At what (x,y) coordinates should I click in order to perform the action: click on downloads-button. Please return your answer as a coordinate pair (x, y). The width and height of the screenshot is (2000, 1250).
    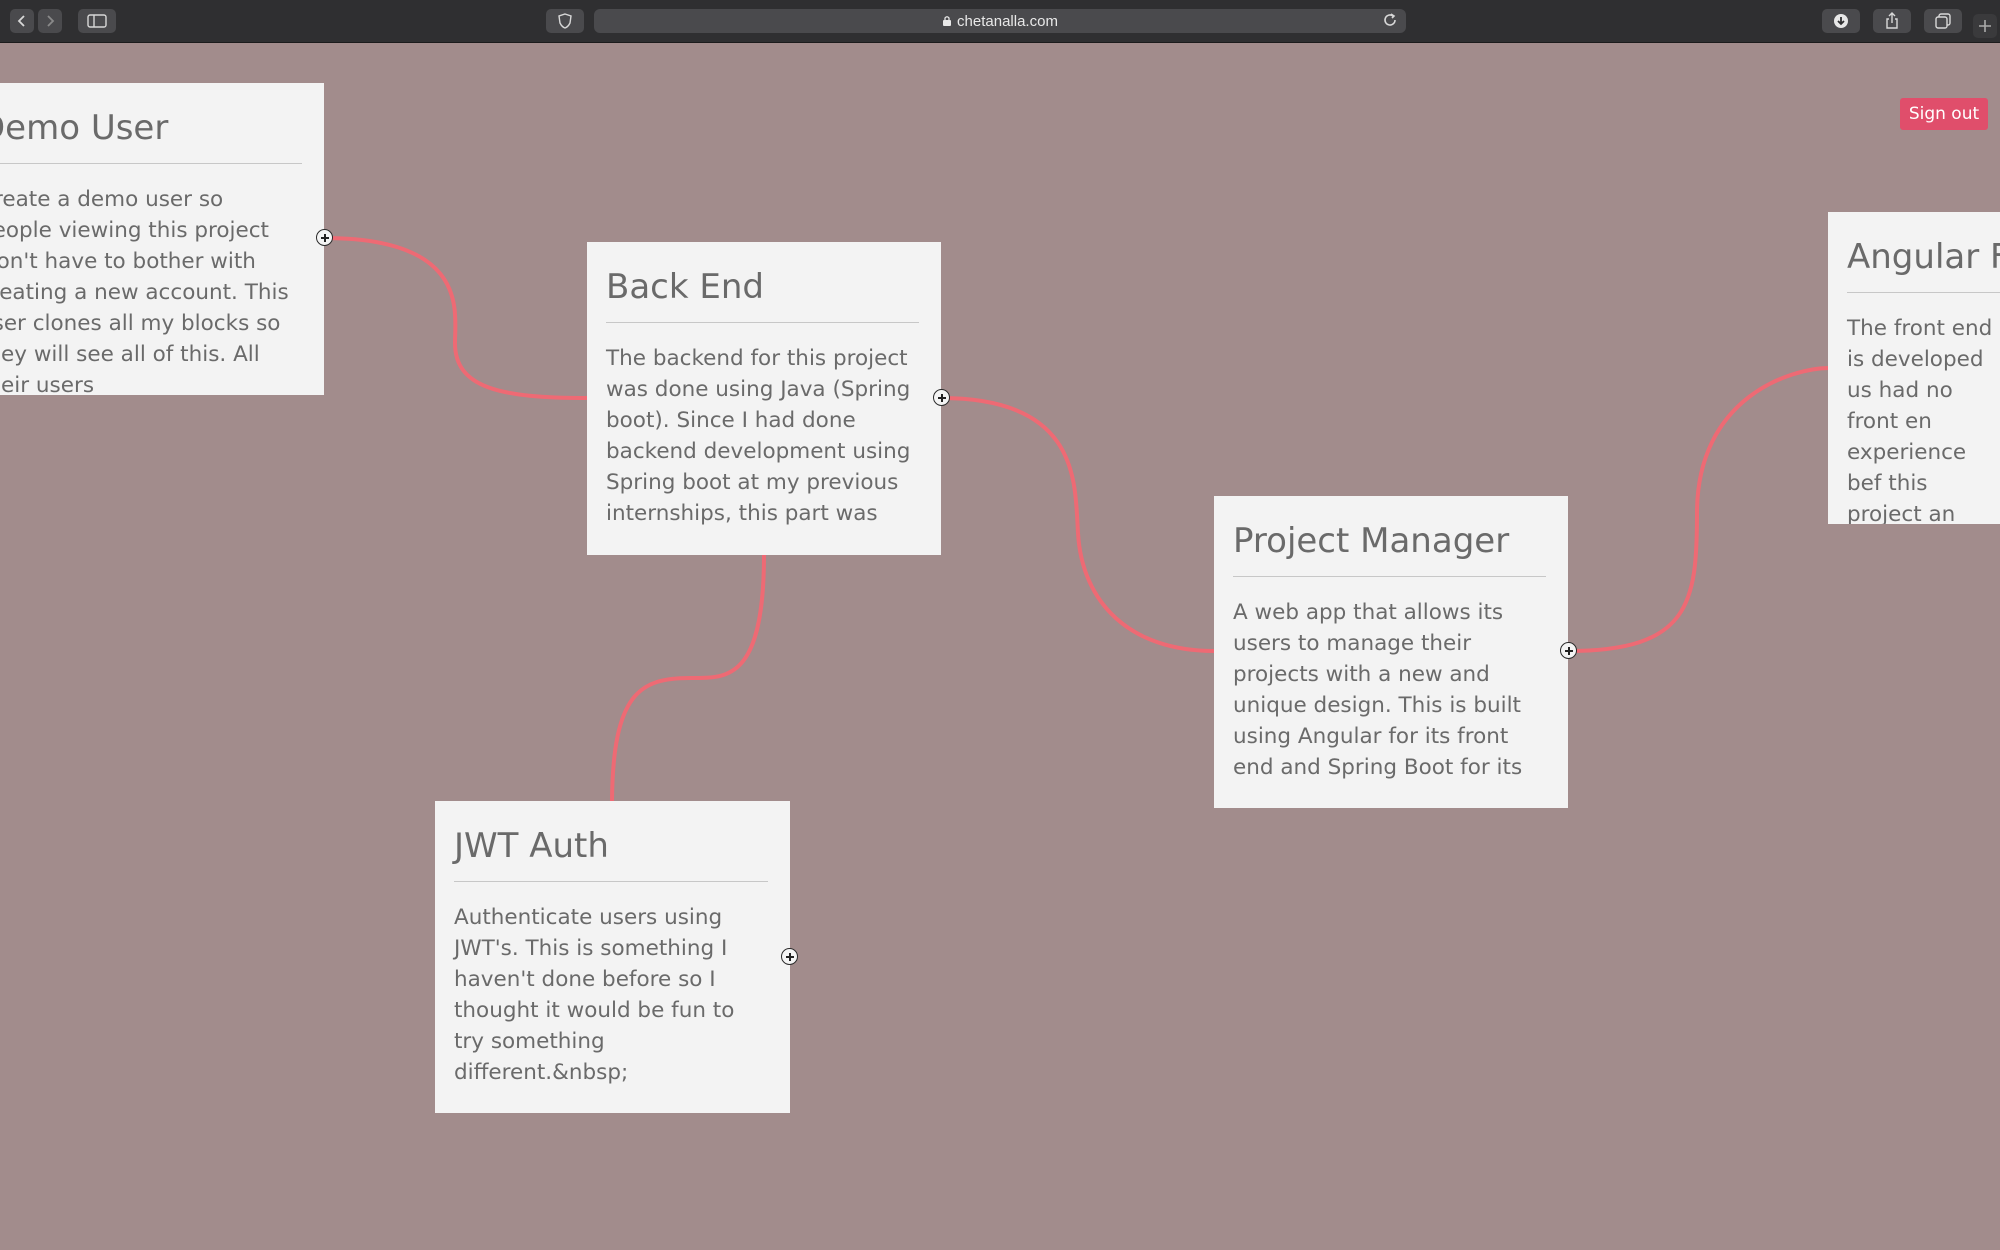
    Looking at the image, I should click on (1841, 21).